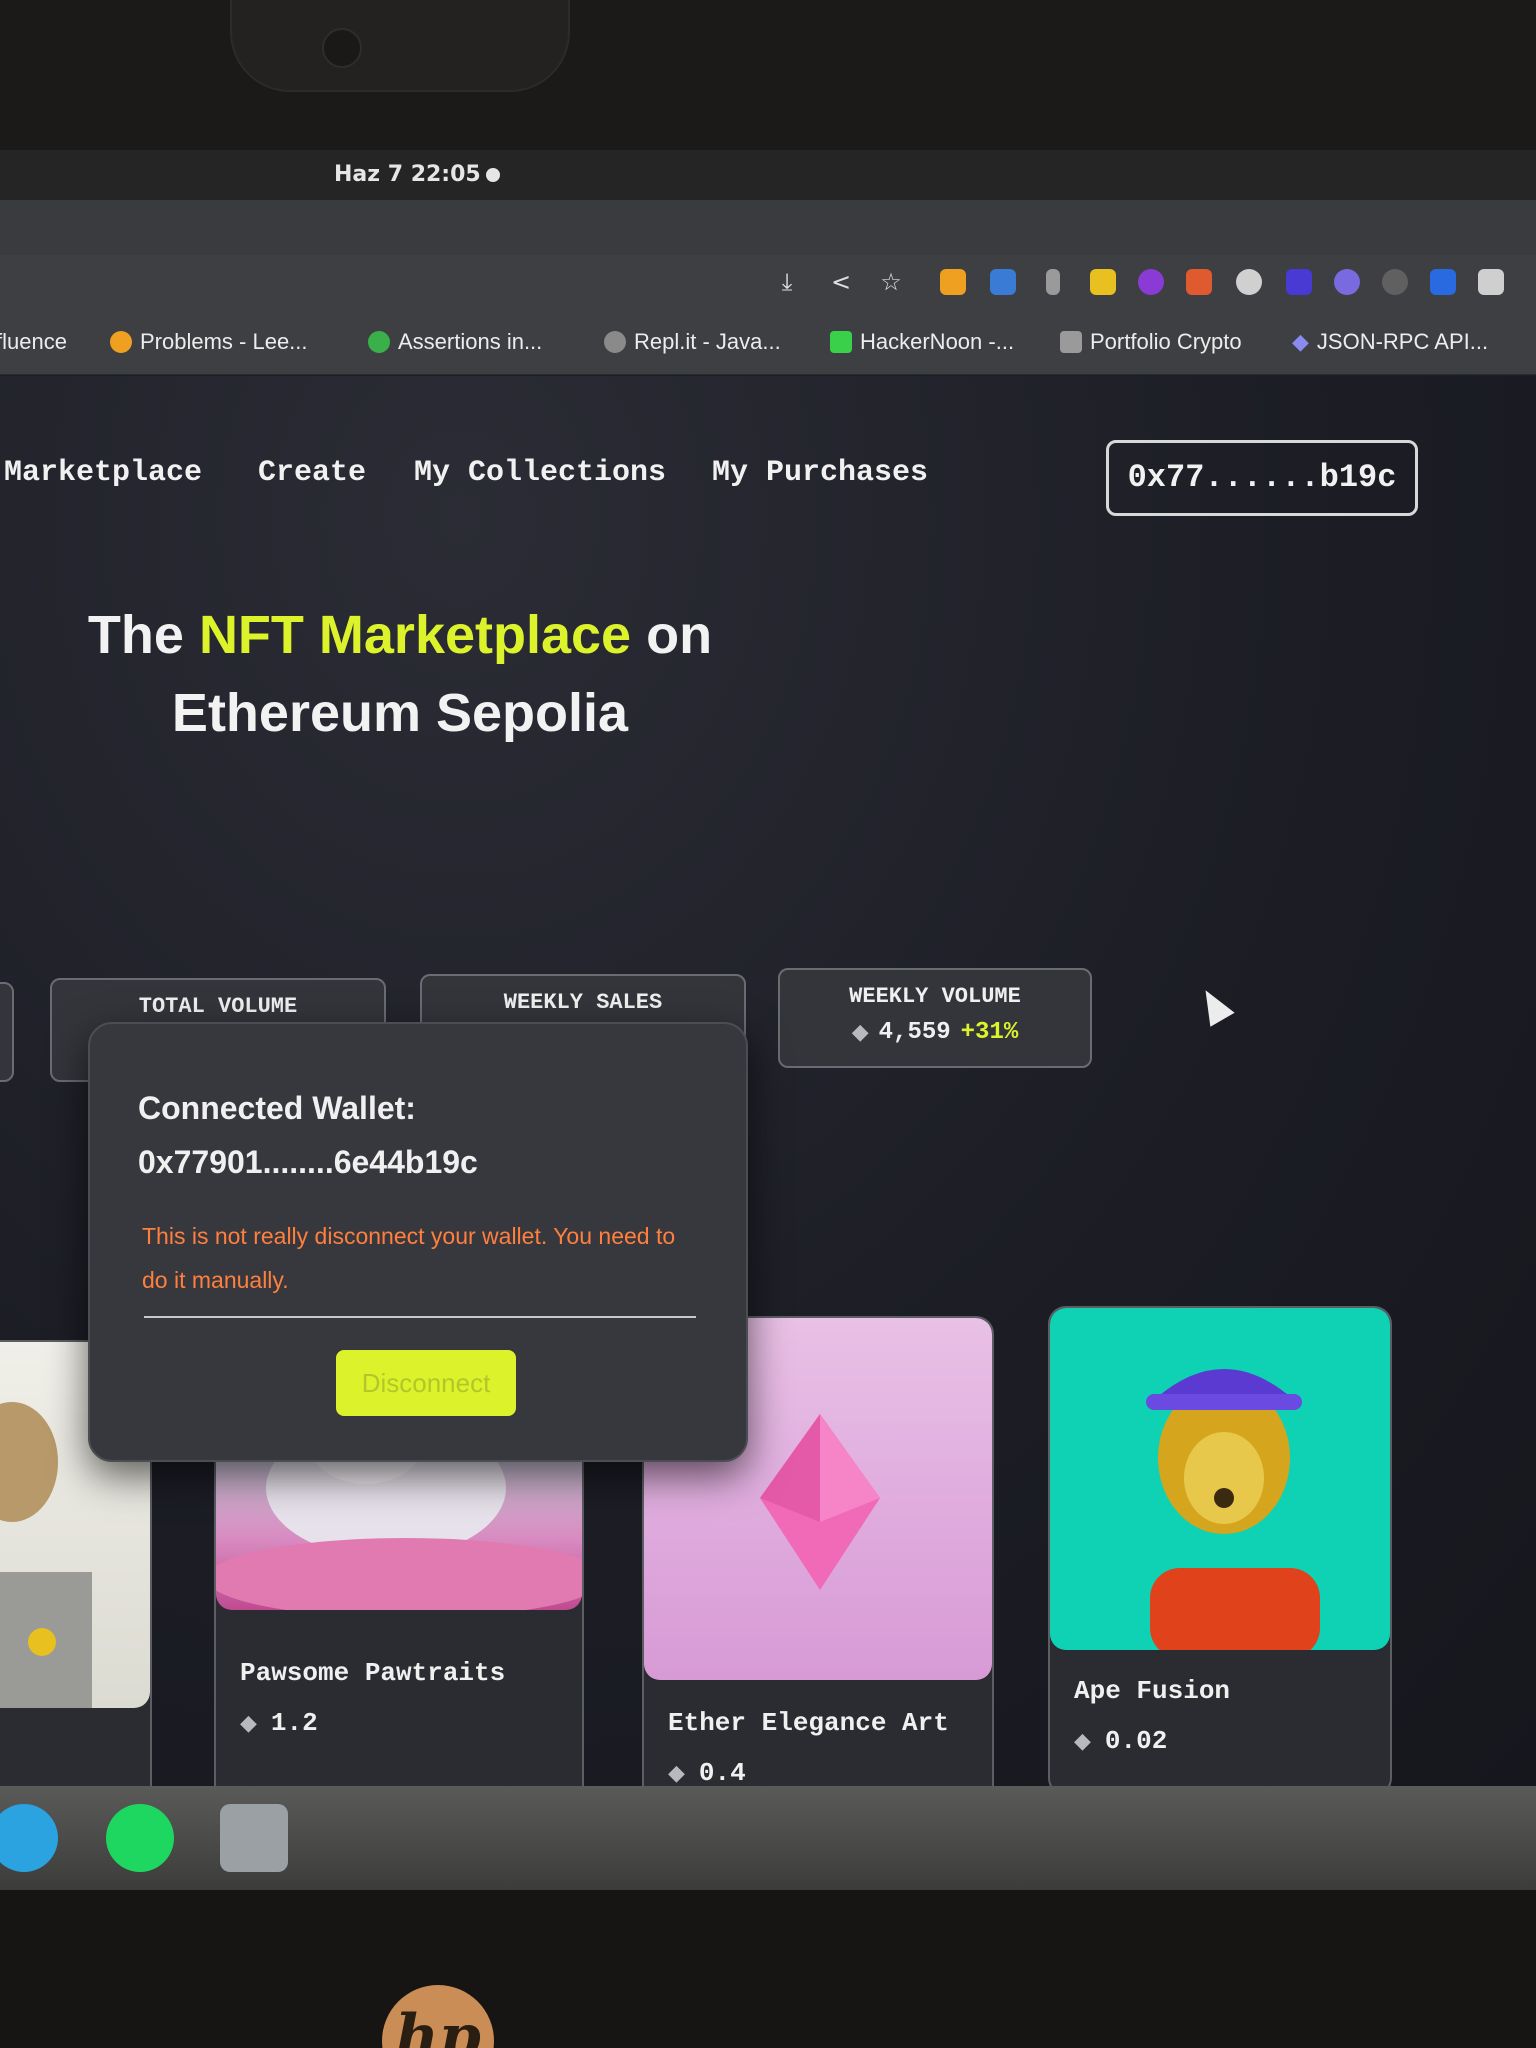 This screenshot has width=1536, height=2048. What do you see at coordinates (1053, 282) in the screenshot?
I see `extension-3-icon` at bounding box center [1053, 282].